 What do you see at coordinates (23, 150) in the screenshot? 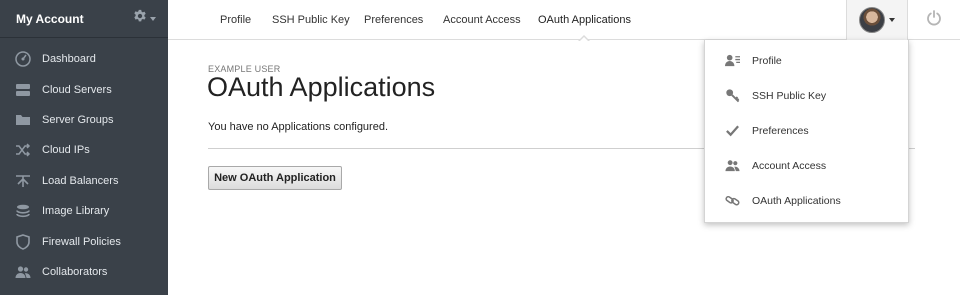
I see `shuffle-icon` at bounding box center [23, 150].